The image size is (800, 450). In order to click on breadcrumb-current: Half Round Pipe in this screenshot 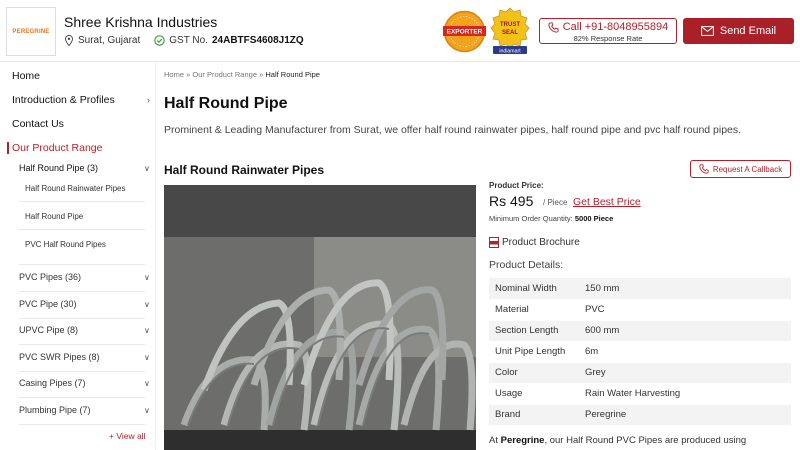, I will do `click(292, 74)`.